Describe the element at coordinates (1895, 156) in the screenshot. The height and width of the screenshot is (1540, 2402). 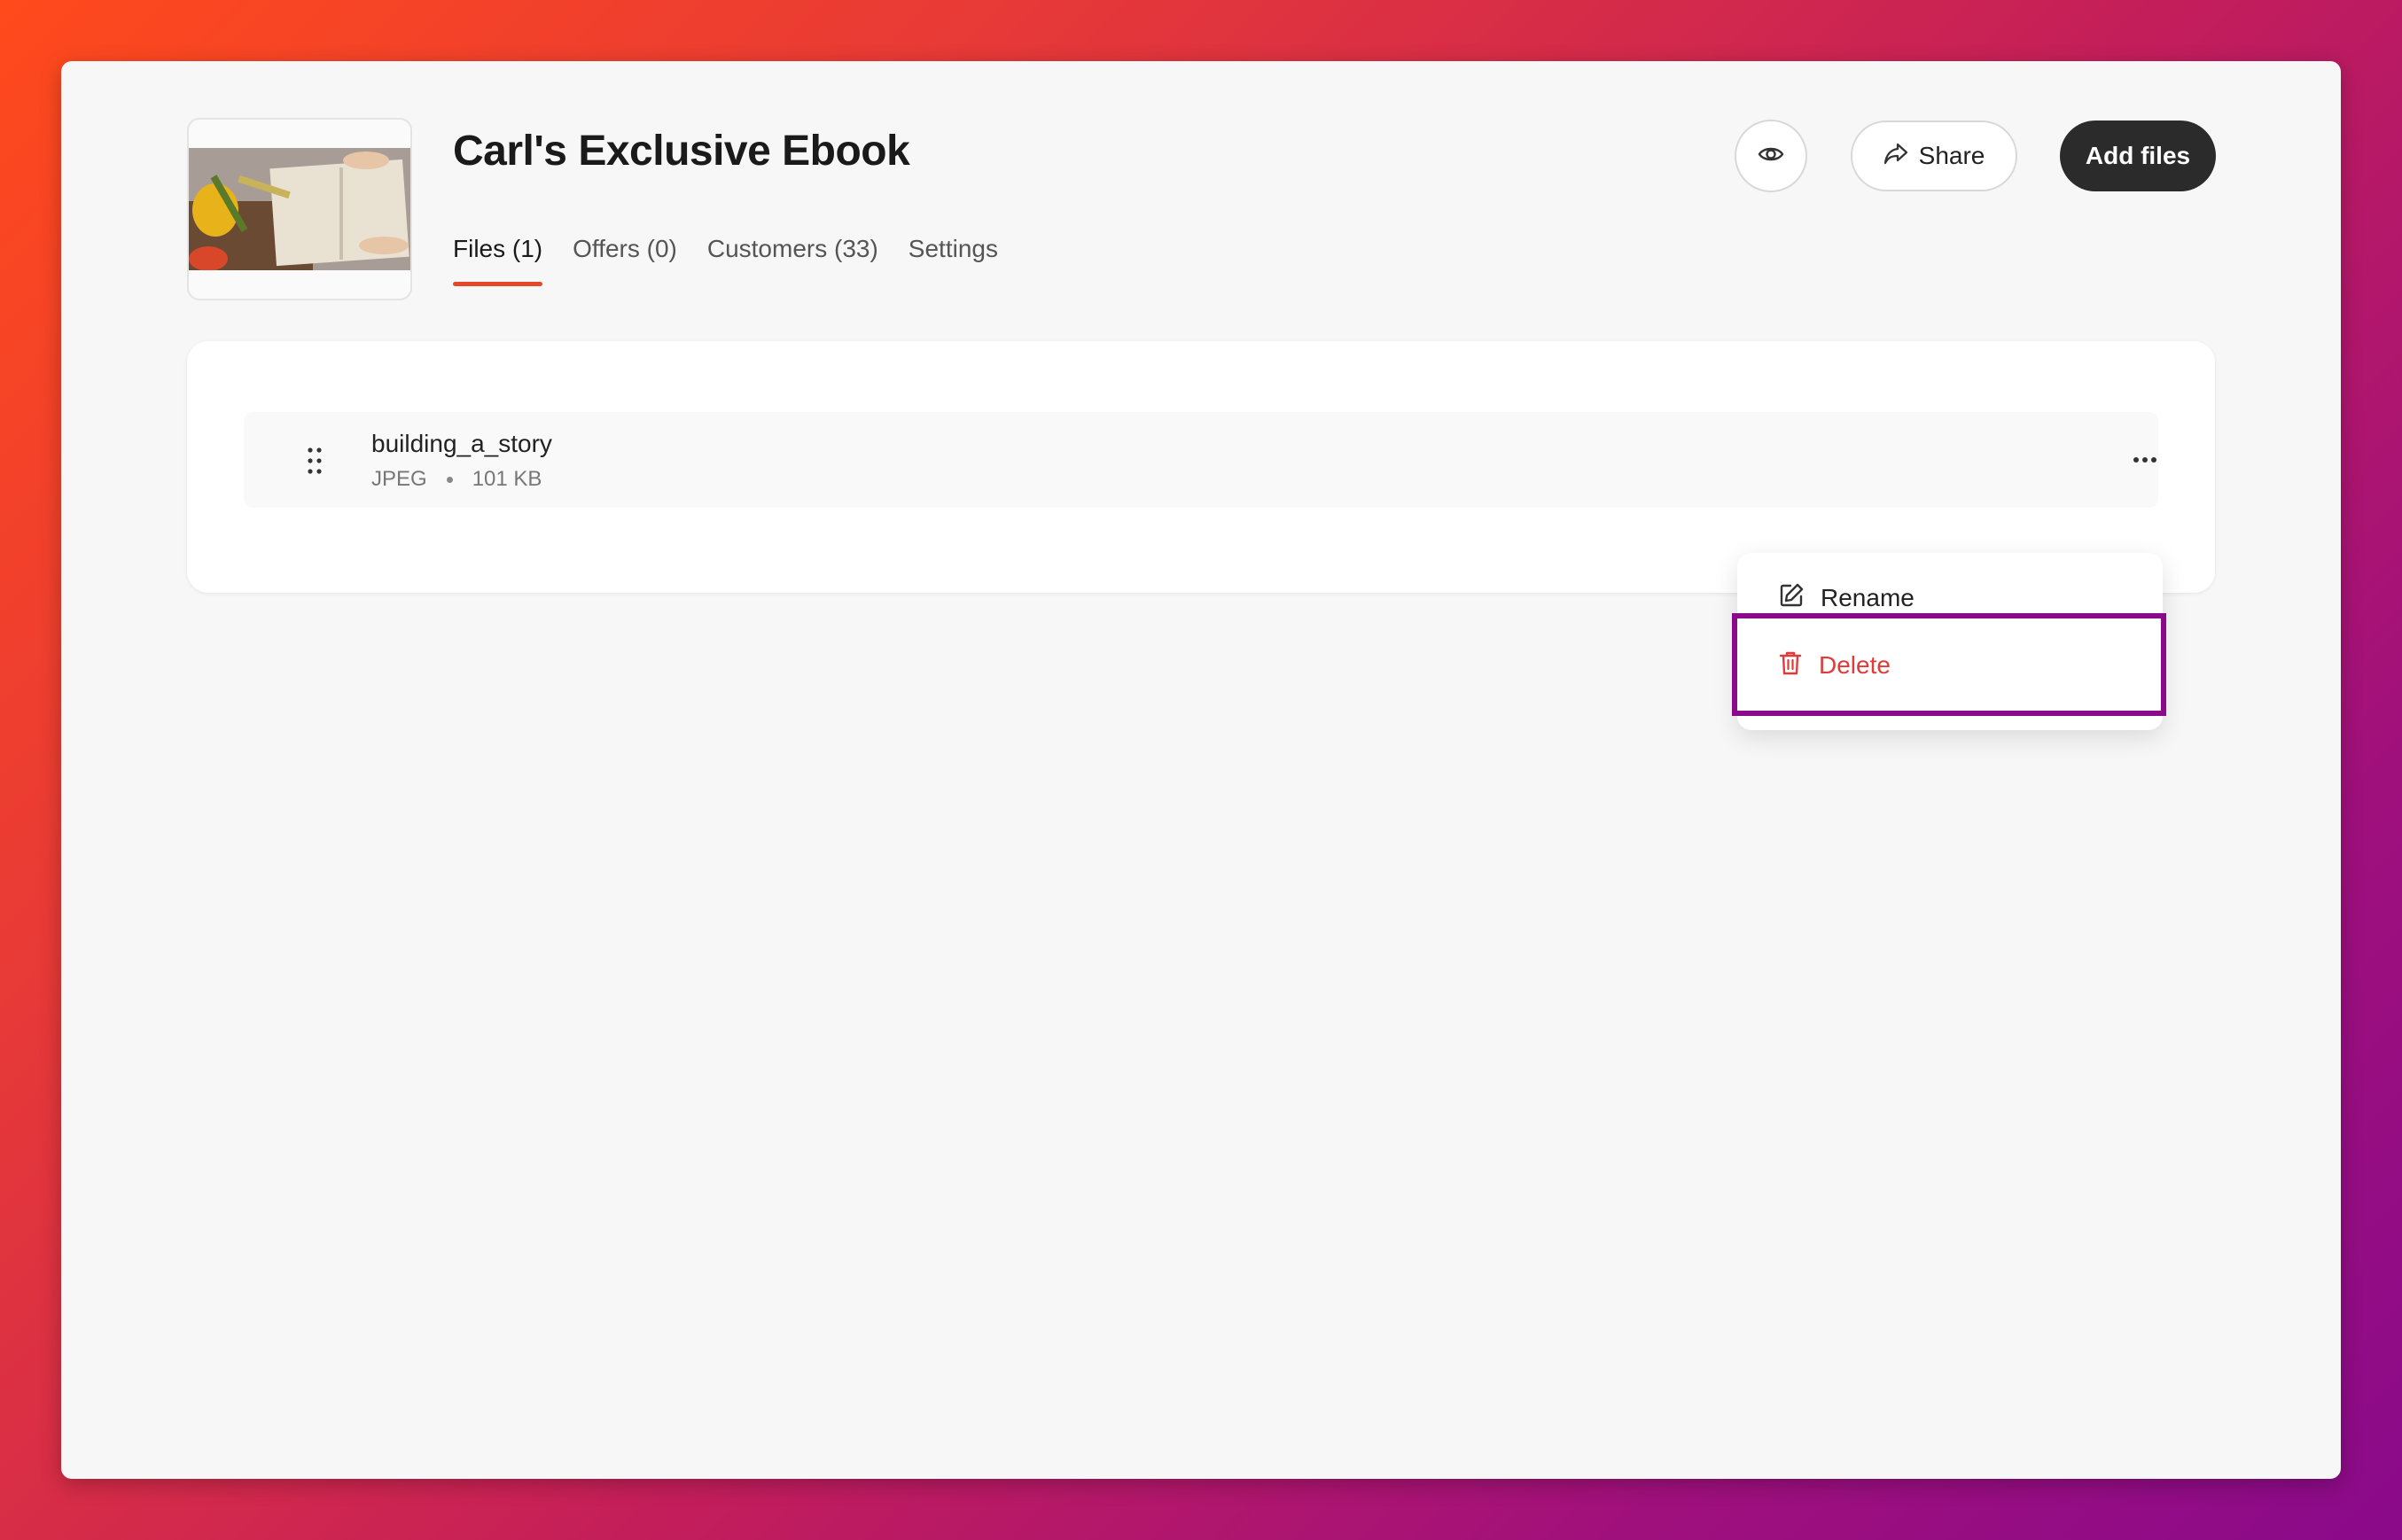
I see `share-arrow-icon` at that location.